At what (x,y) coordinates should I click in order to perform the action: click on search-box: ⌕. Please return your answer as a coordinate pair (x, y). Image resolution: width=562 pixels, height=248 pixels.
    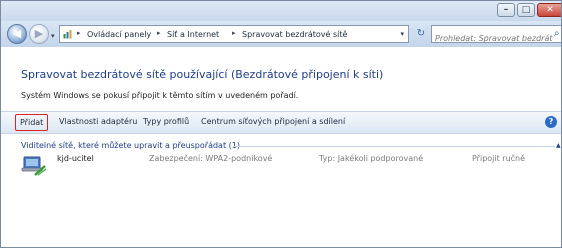
    Looking at the image, I should click on (496, 35).